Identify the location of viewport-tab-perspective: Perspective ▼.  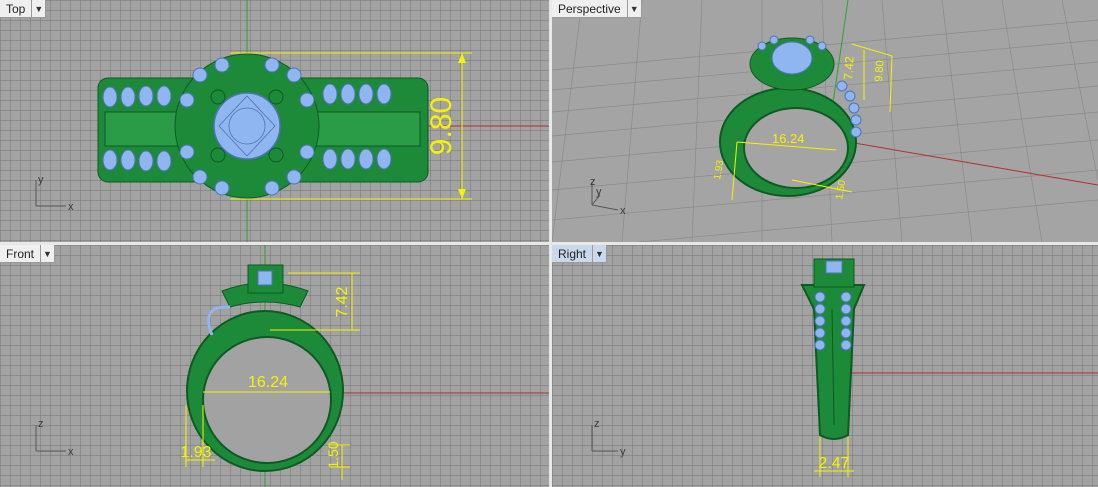
(597, 9).